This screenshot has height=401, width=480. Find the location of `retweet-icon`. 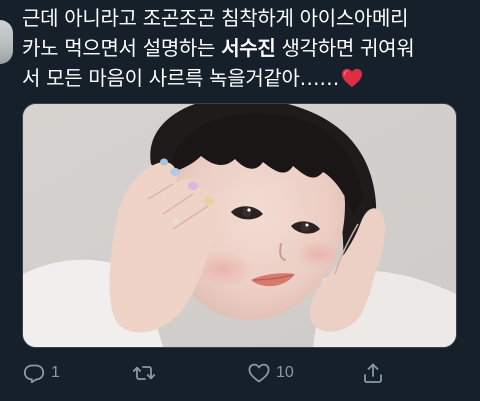

retweet-icon is located at coordinates (144, 373).